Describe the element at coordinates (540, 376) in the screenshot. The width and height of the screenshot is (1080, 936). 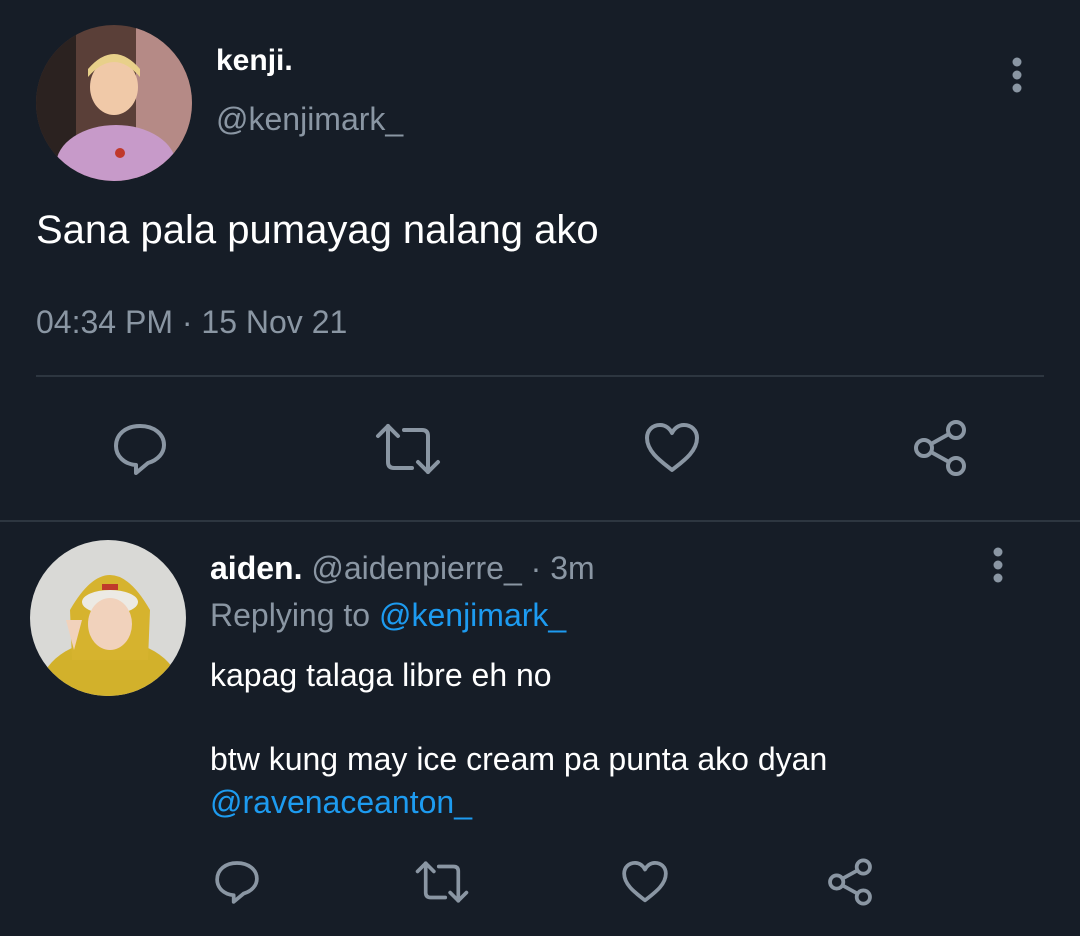
I see `main-divider` at that location.